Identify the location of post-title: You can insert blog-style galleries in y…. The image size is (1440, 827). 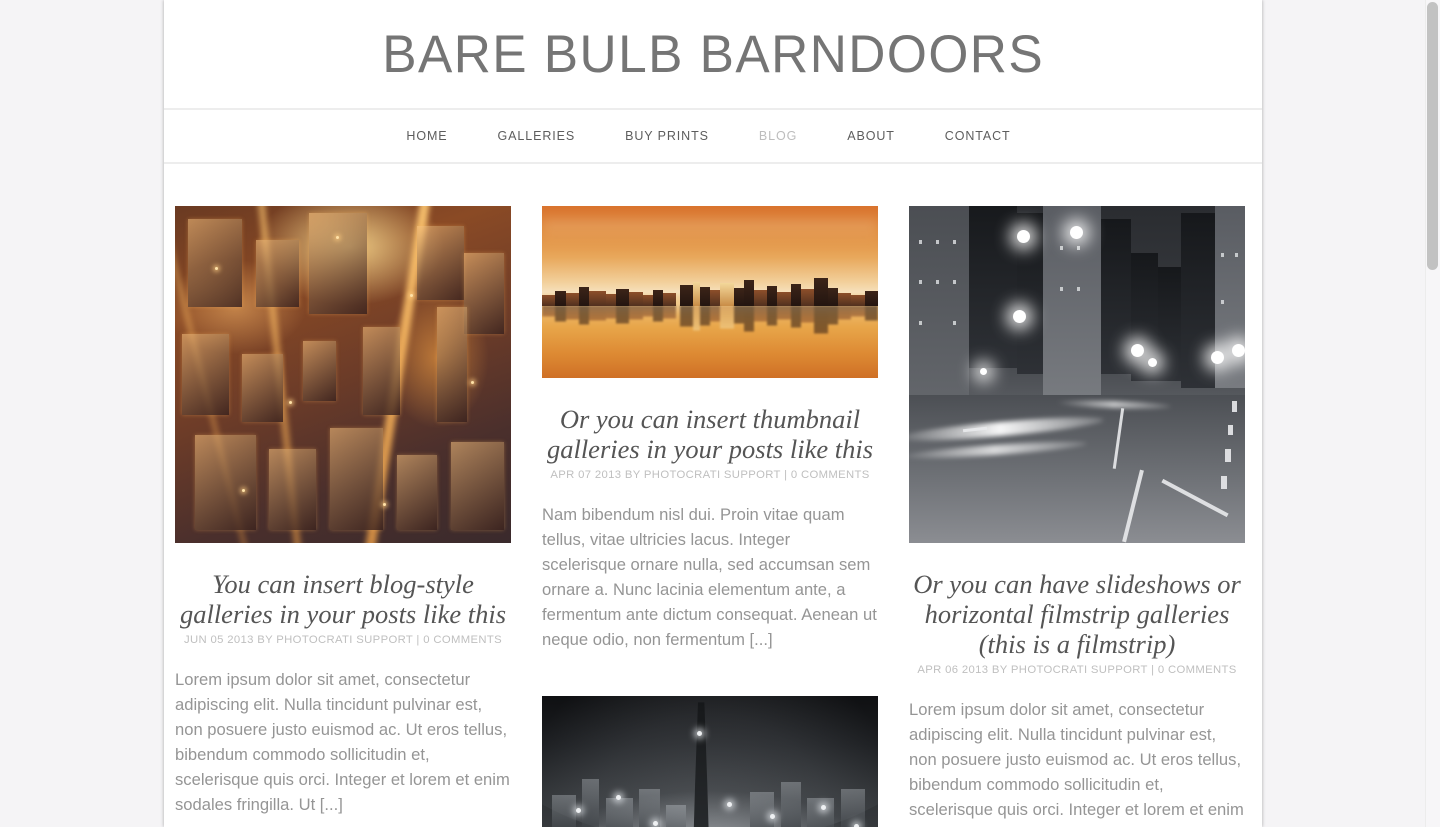
(343, 599).